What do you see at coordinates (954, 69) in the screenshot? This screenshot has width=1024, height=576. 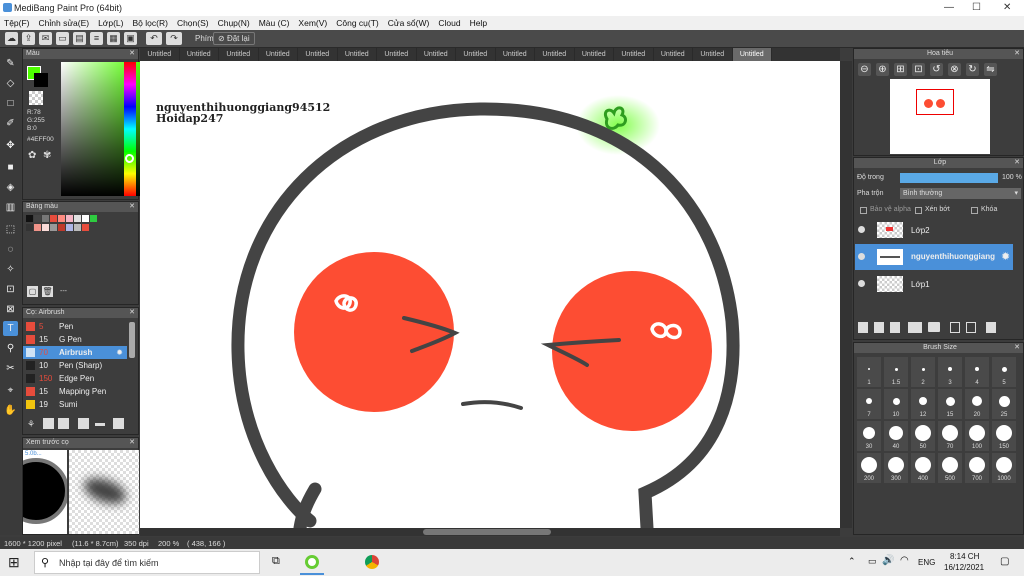 I see `reset-view-icon: ⊗` at bounding box center [954, 69].